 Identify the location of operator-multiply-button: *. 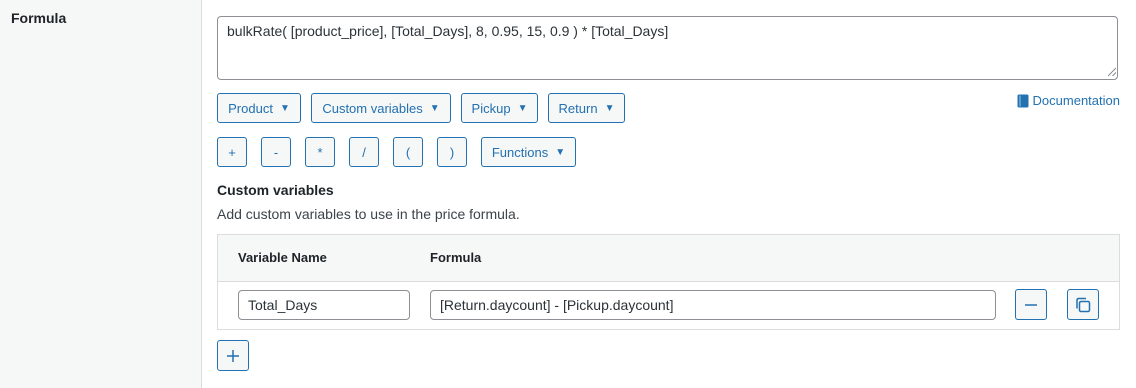
(320, 152).